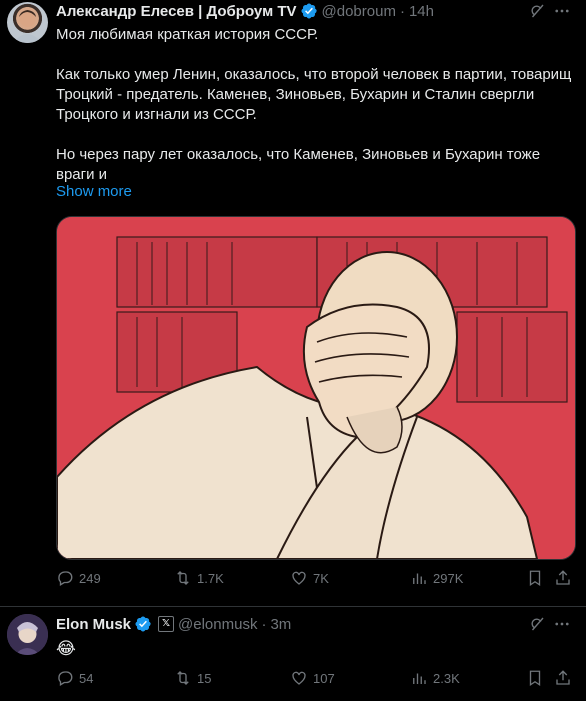  Describe the element at coordinates (321, 578) in the screenshot. I see `like-count: 7K` at that location.